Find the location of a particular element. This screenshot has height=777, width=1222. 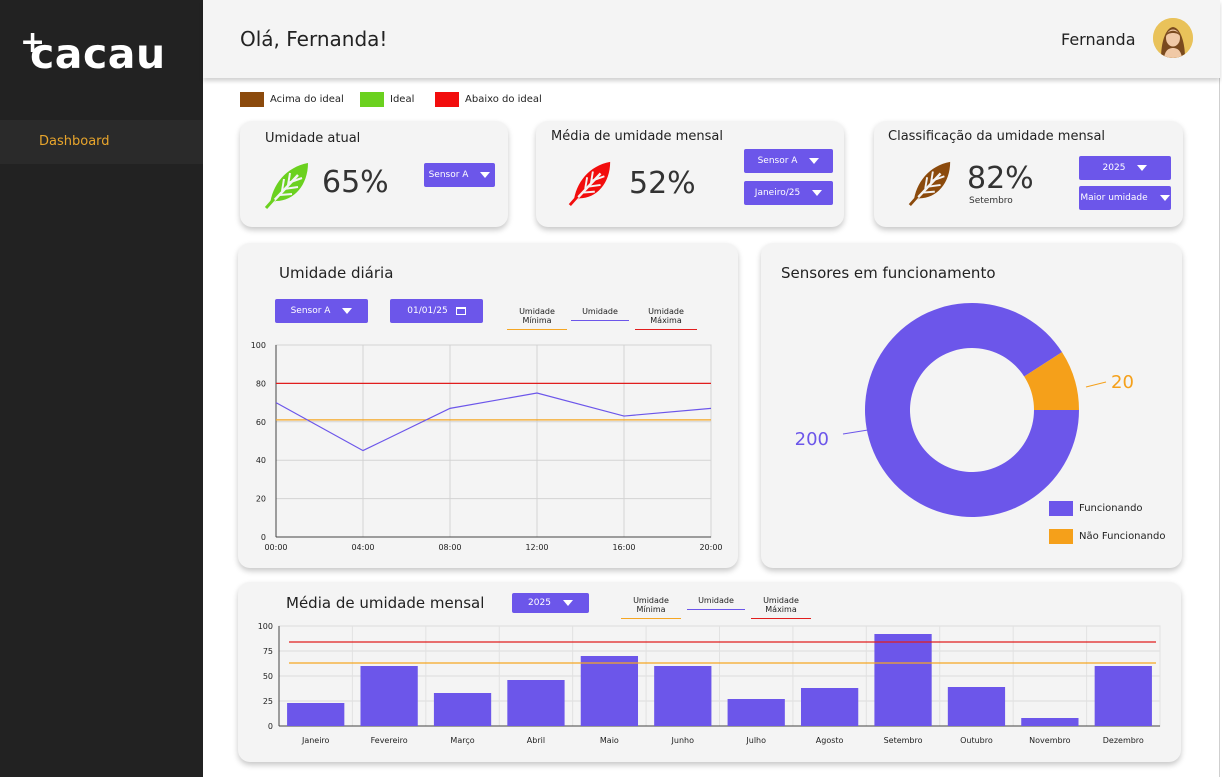

x-tick-label: Dezembro is located at coordinates (1123, 740).